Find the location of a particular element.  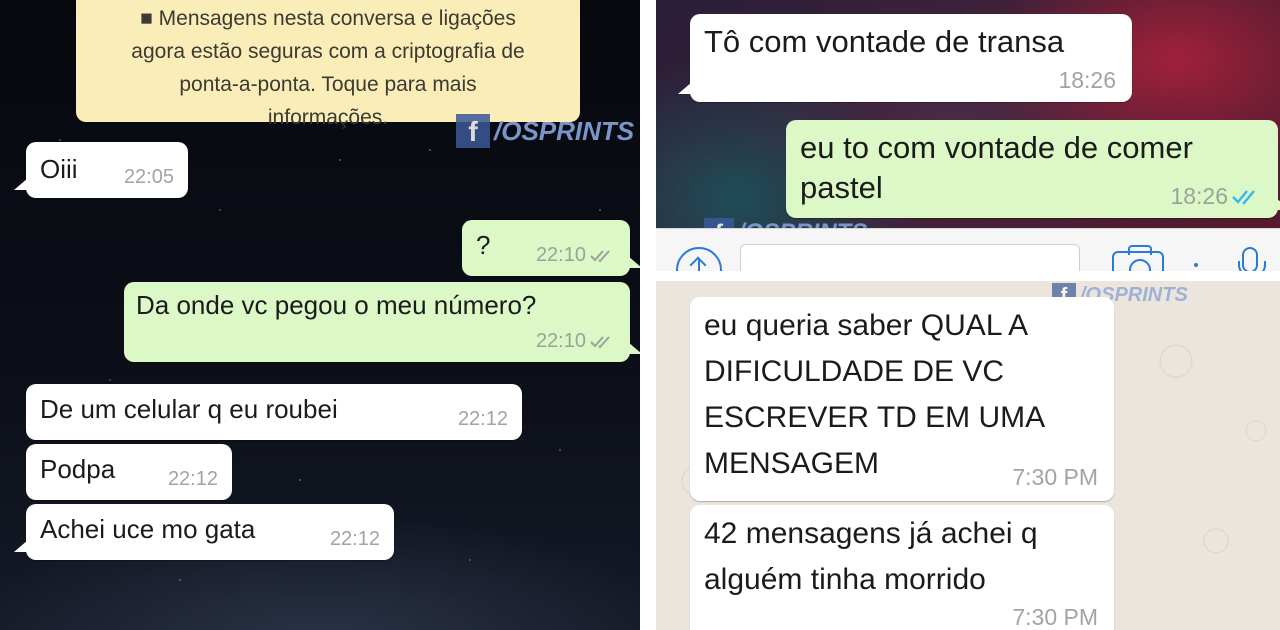

message-text: De um celular q eu roubei is located at coordinates (189, 409).